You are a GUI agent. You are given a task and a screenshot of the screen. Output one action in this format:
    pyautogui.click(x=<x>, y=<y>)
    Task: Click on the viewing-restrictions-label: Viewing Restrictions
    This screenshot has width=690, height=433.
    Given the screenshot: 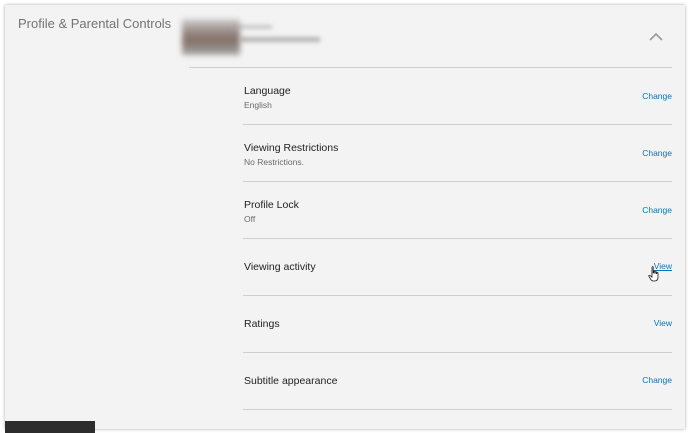 What is the action you would take?
    pyautogui.click(x=291, y=148)
    